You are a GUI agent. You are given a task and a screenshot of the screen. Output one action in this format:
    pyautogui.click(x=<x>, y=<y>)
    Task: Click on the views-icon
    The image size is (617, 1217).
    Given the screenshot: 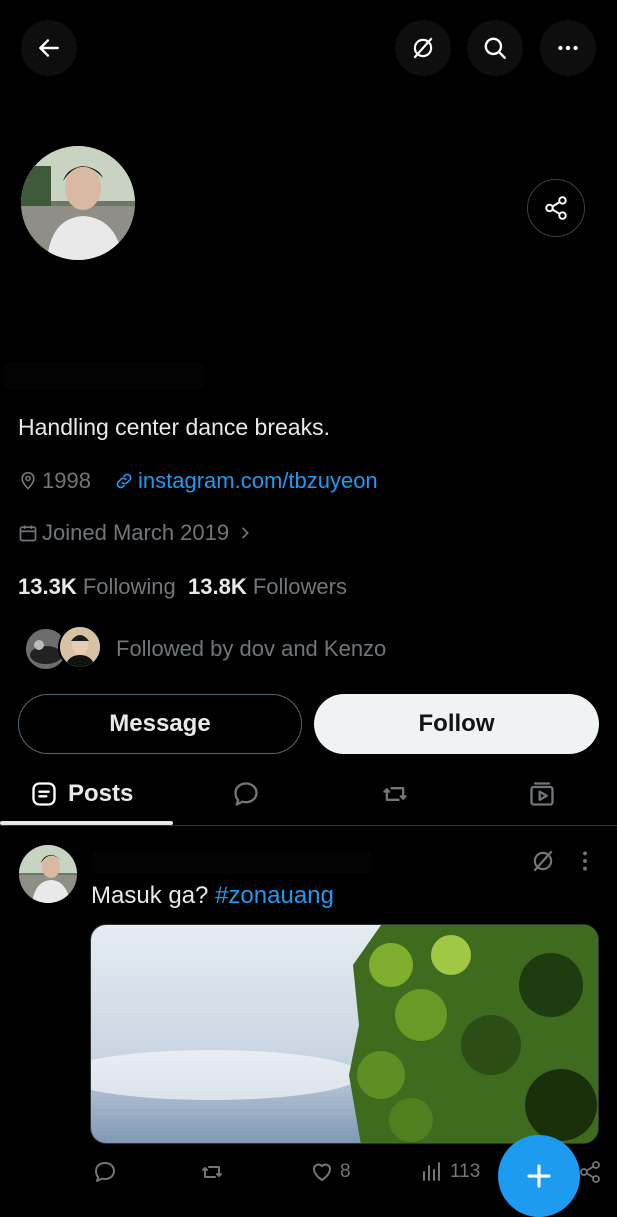 What is the action you would take?
    pyautogui.click(x=431, y=1171)
    